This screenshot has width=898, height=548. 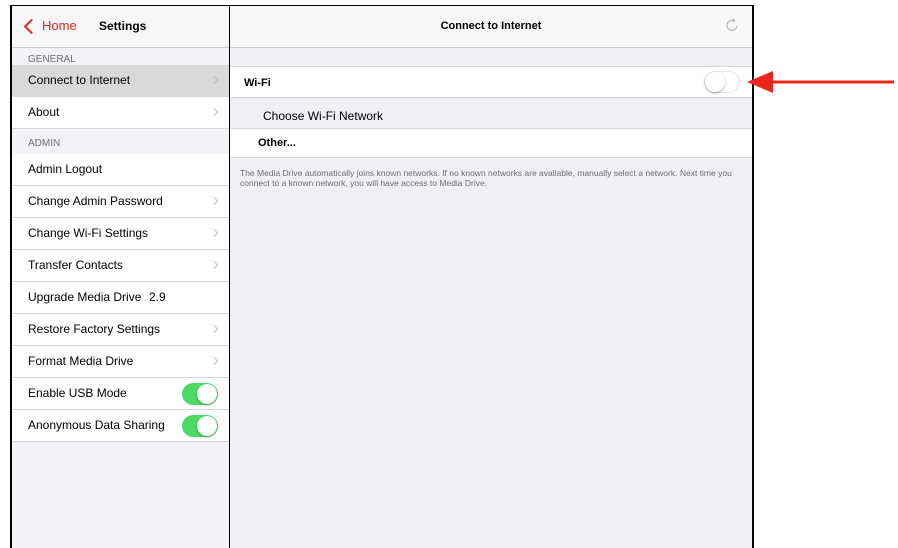 I want to click on choose-wifi-network-label: Choose Wi-Fi Network, so click(x=323, y=116).